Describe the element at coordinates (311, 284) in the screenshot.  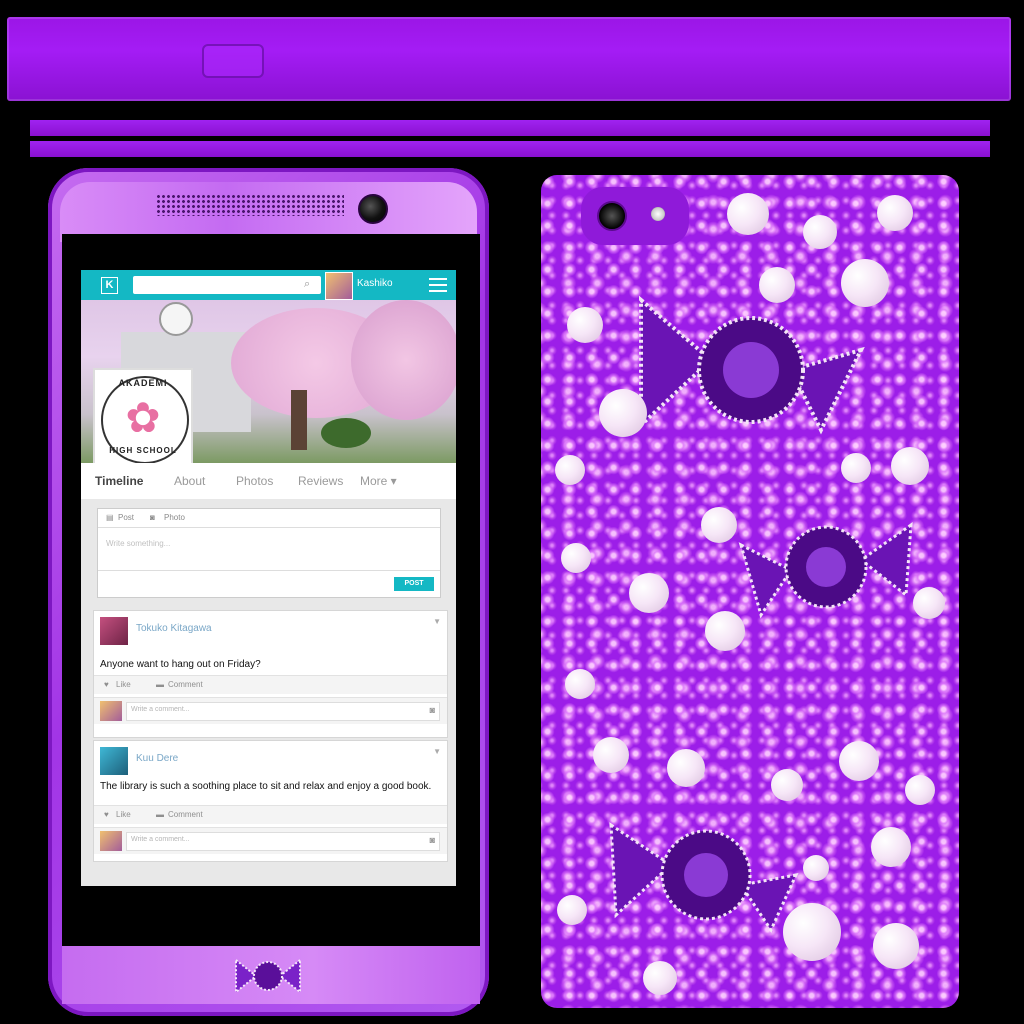
I see `search-icon: ⌕` at that location.